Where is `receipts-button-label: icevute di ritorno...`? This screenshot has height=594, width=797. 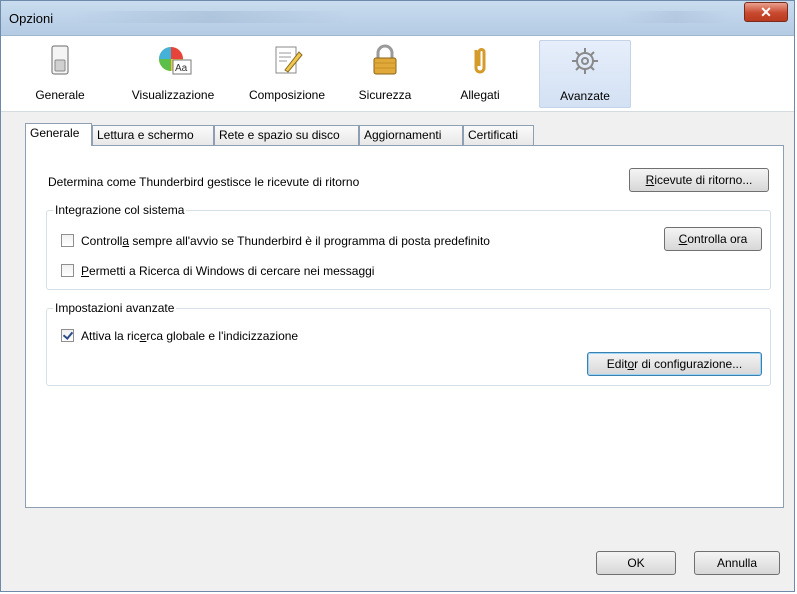 receipts-button-label: icevute di ritorno... is located at coordinates (703, 180).